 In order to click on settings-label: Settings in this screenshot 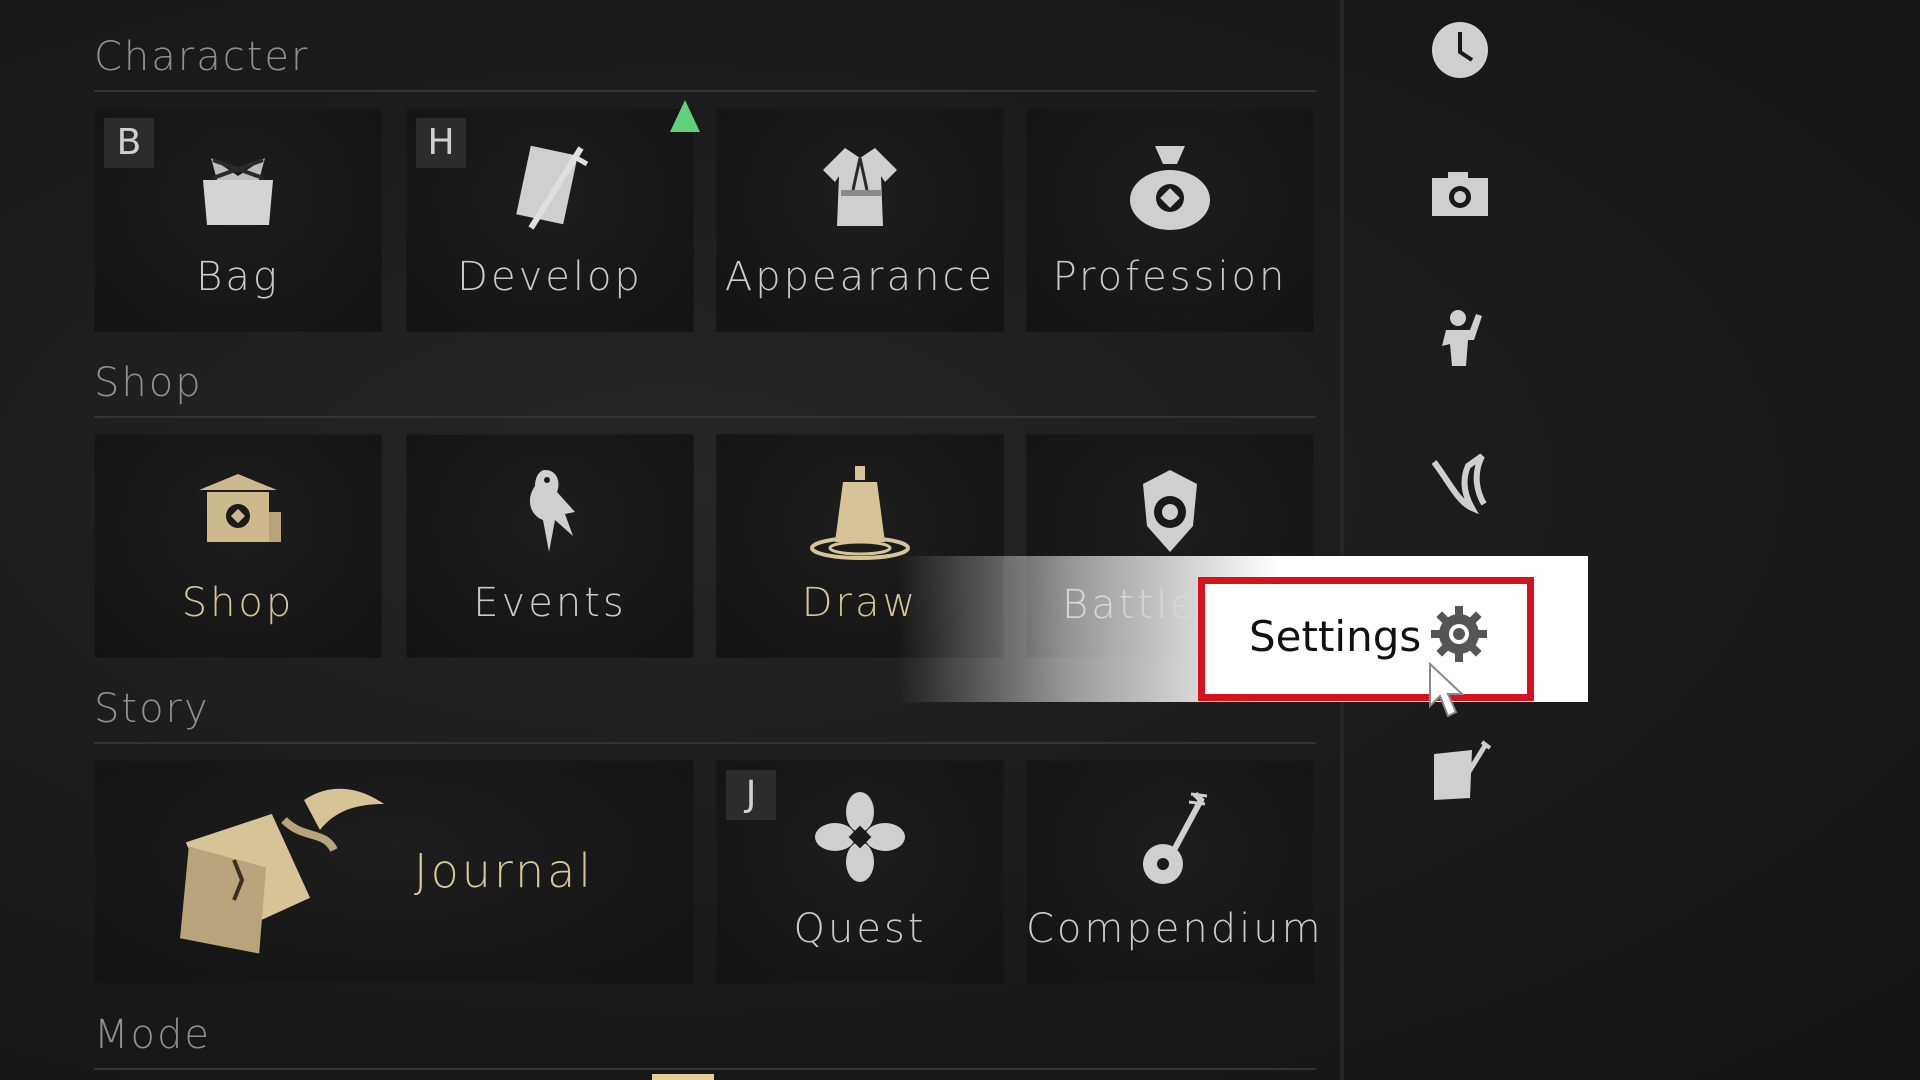, I will do `click(1335, 636)`.